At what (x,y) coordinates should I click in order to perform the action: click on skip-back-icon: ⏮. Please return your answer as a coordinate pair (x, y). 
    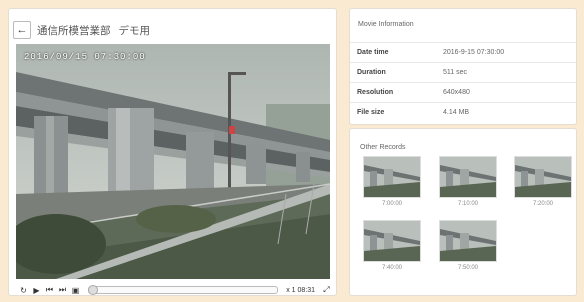
    Looking at the image, I should click on (49, 290).